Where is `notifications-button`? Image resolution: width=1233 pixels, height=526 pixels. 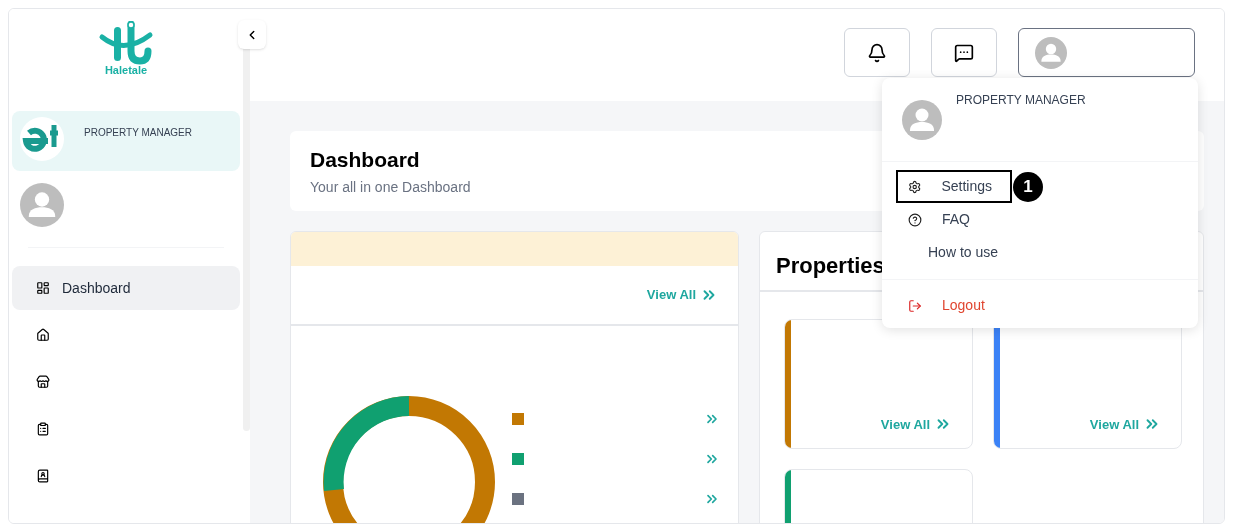
notifications-button is located at coordinates (877, 52).